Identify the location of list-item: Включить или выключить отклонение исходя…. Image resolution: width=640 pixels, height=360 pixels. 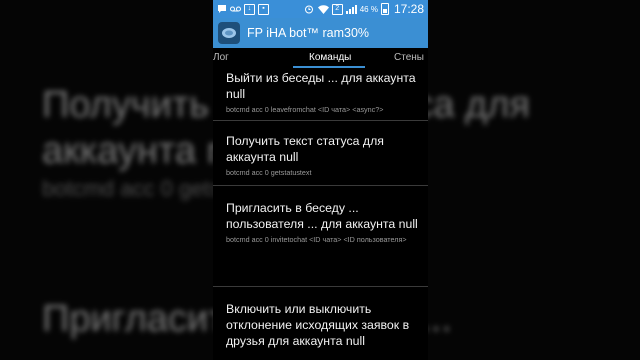
(320, 317).